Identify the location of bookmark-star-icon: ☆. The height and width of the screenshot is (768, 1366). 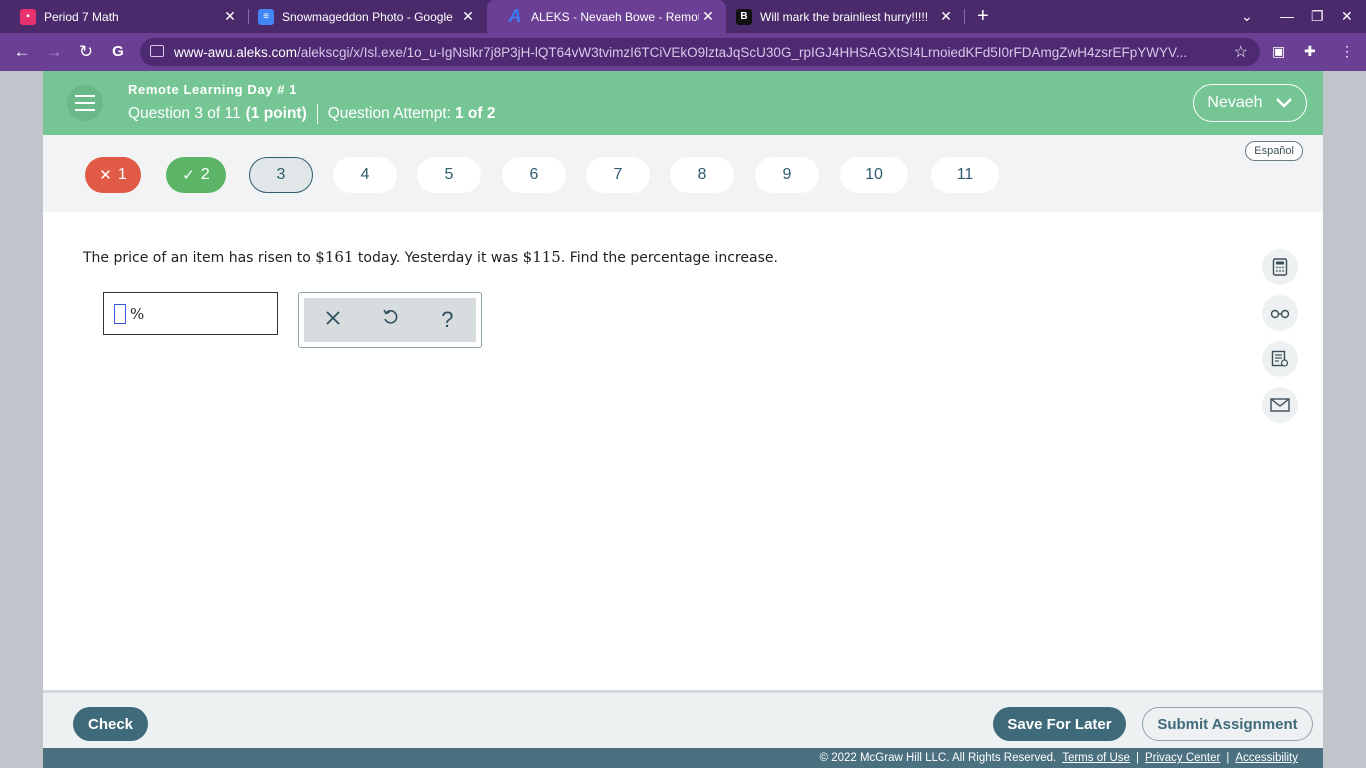
(1241, 52).